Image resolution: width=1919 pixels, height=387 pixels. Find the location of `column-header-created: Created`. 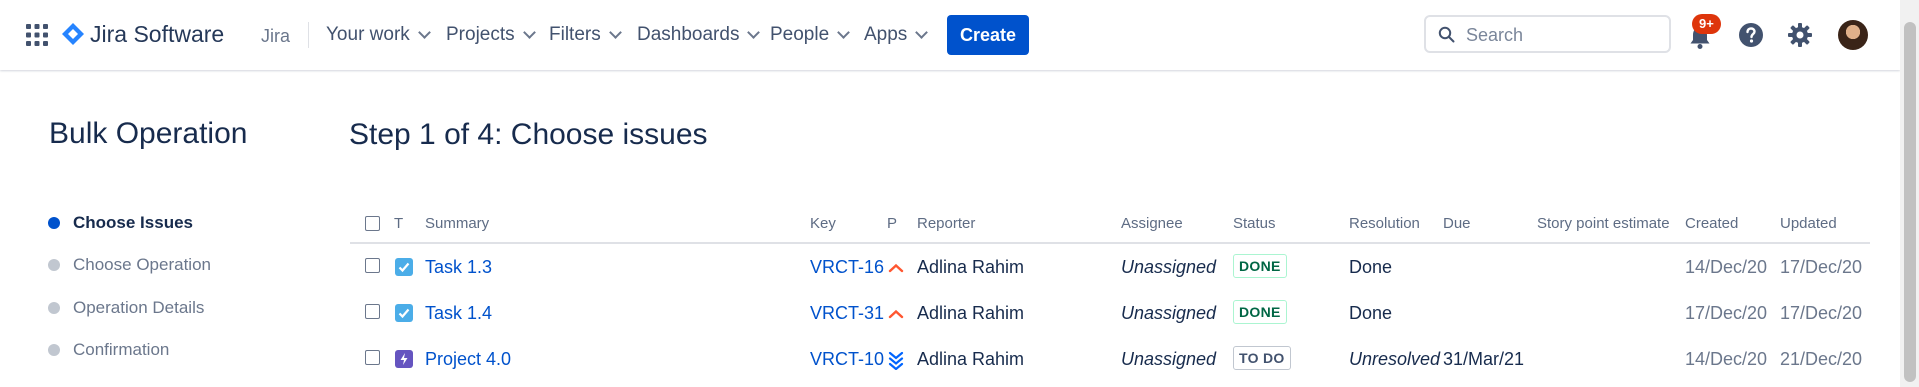

column-header-created: Created is located at coordinates (1711, 223).